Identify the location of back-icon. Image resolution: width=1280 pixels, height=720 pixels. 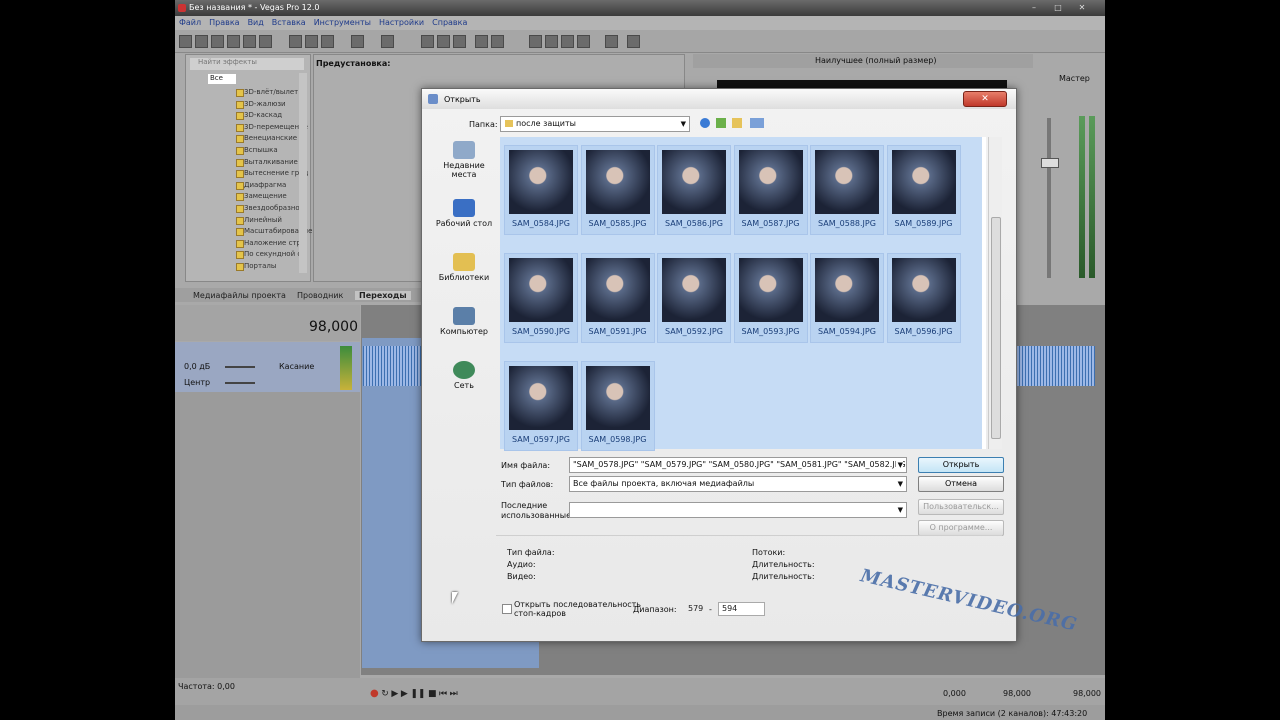
(705, 123).